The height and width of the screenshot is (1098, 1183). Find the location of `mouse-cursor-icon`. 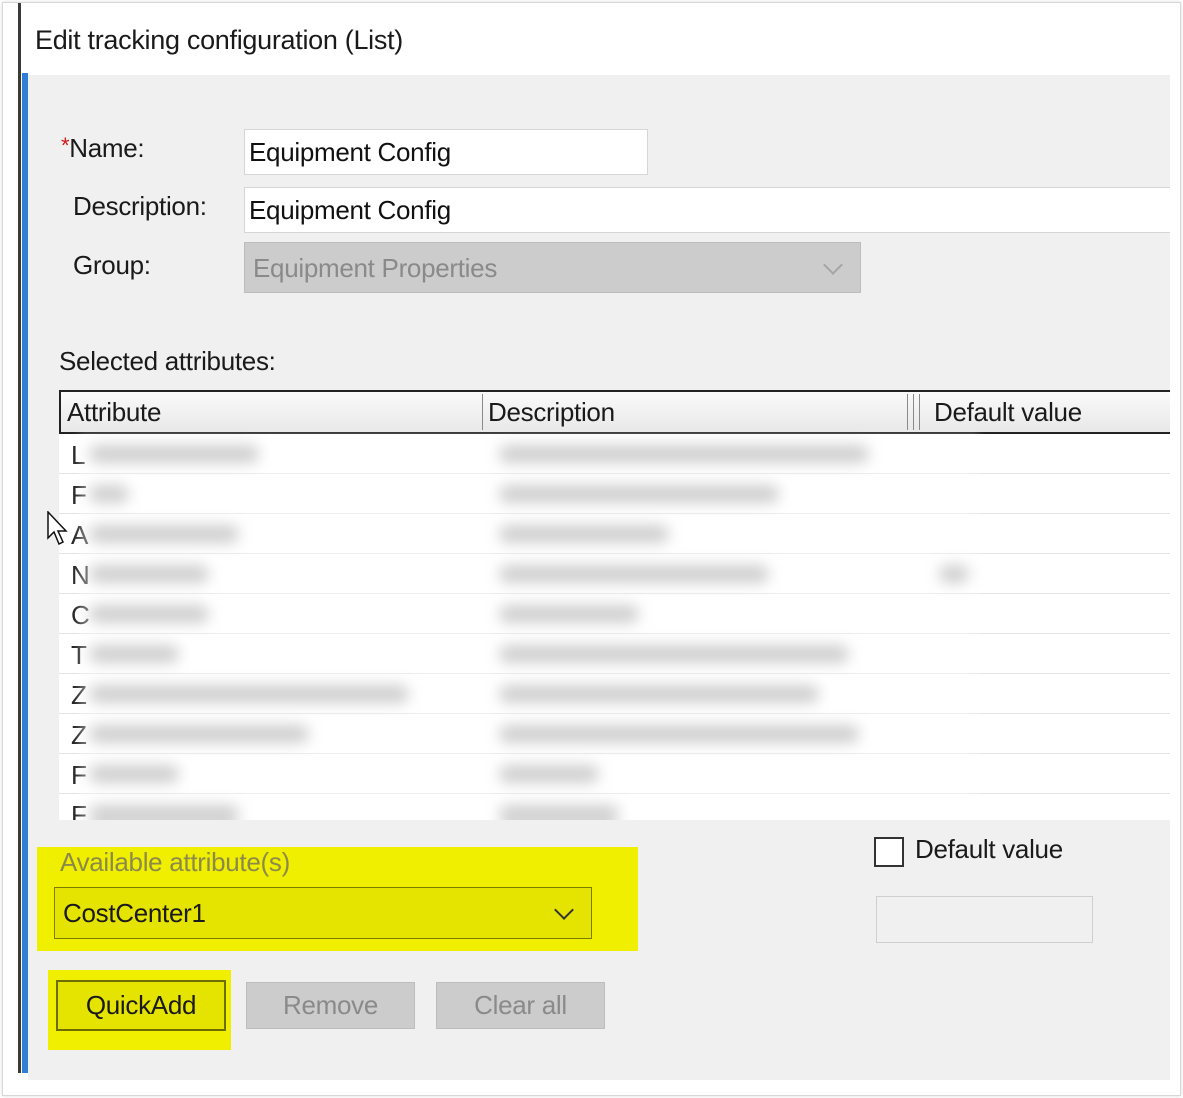

mouse-cursor-icon is located at coordinates (57, 528).